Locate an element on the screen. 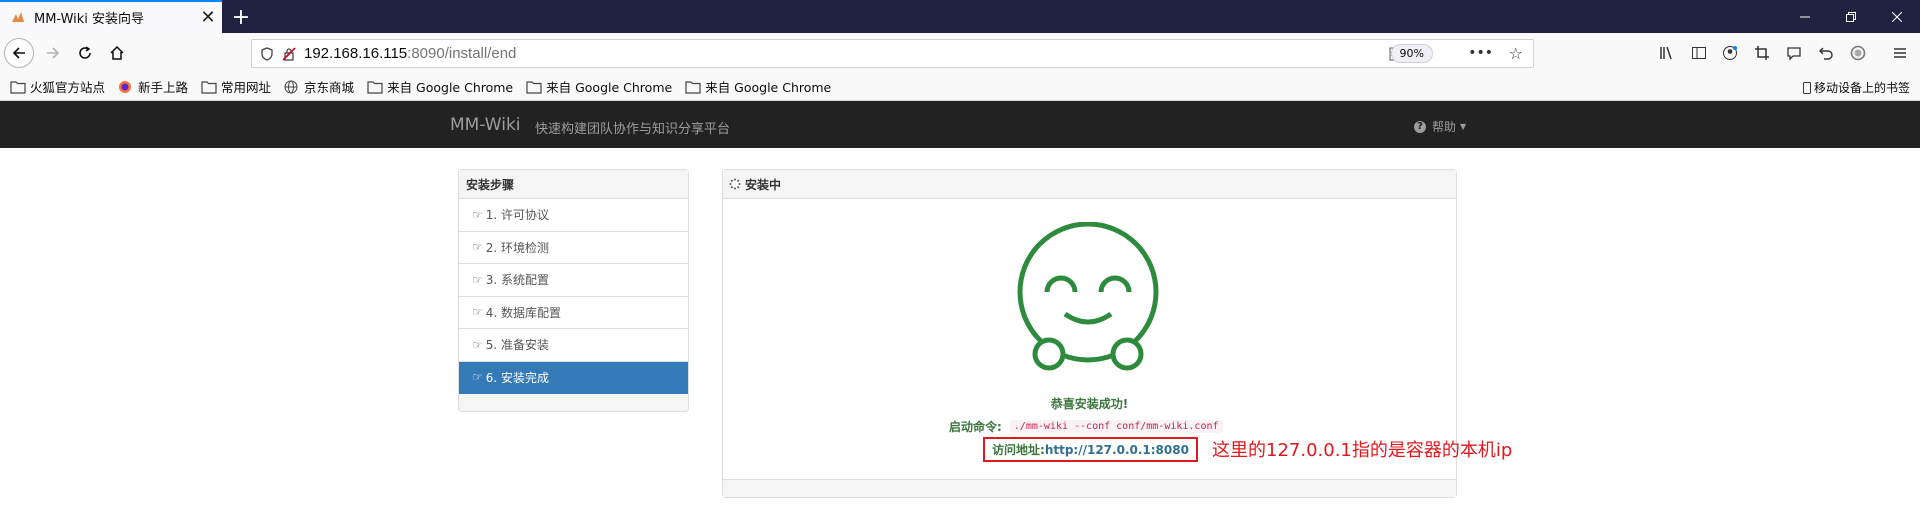 The width and height of the screenshot is (1920, 524). home-icon is located at coordinates (117, 53).